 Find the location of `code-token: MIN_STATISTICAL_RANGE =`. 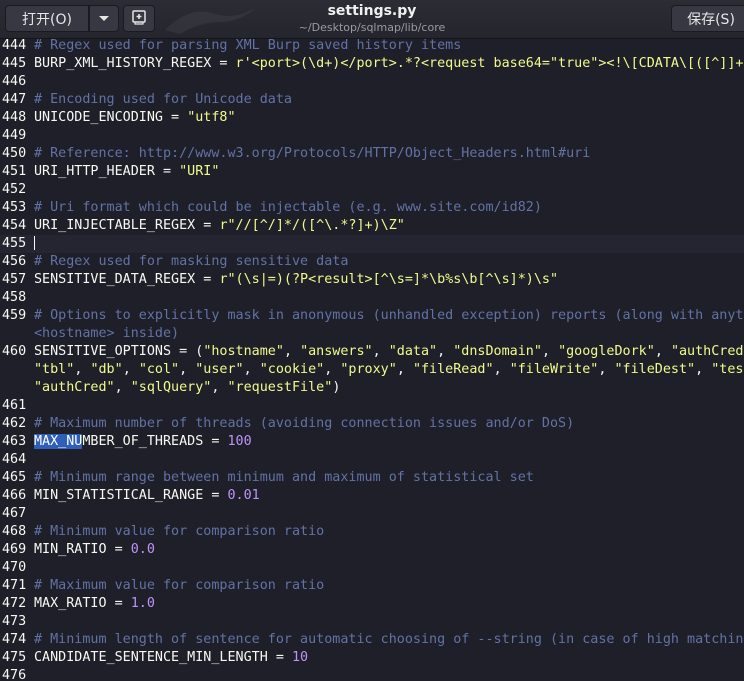

code-token: MIN_STATISTICAL_RANGE = is located at coordinates (131, 495).